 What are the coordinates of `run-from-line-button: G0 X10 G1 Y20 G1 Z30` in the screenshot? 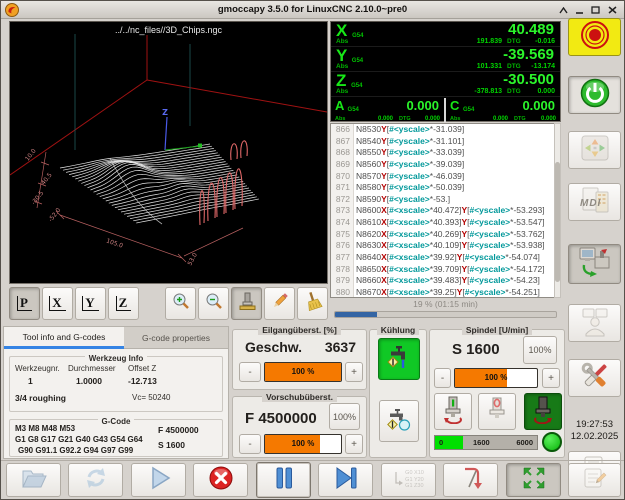 It's located at (408, 480).